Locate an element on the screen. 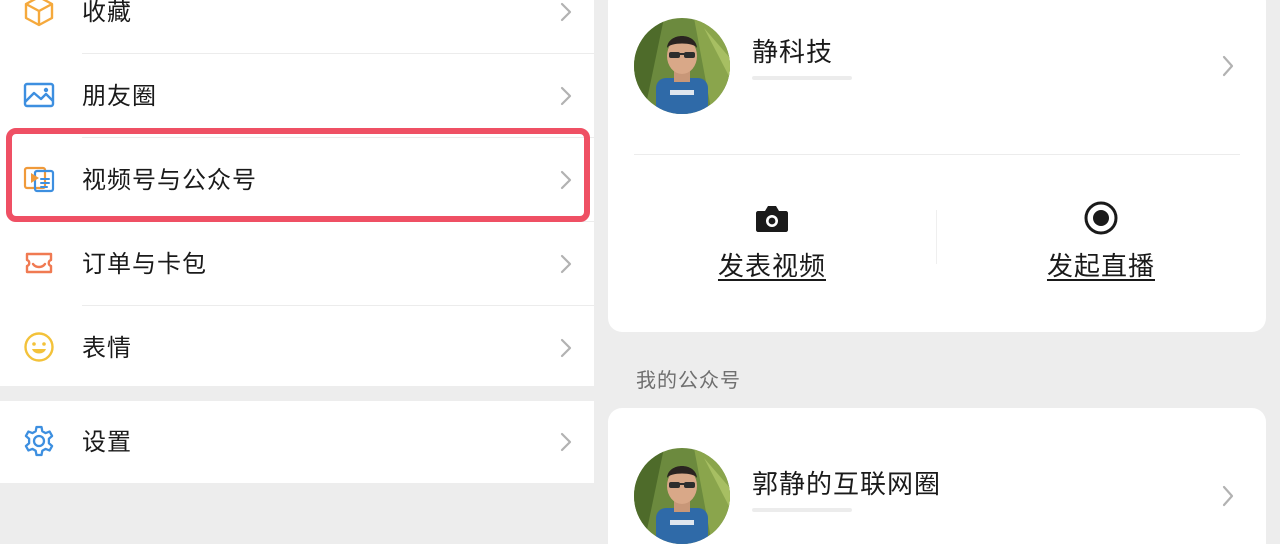 This screenshot has height=544, width=1280. card-divider is located at coordinates (937, 154).